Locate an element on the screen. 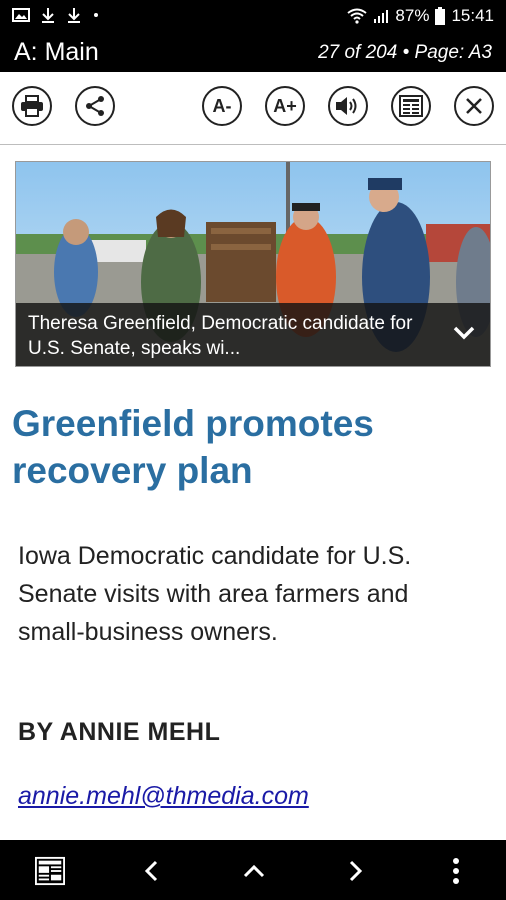 This screenshot has height=900, width=506. close-icon is located at coordinates (474, 106).